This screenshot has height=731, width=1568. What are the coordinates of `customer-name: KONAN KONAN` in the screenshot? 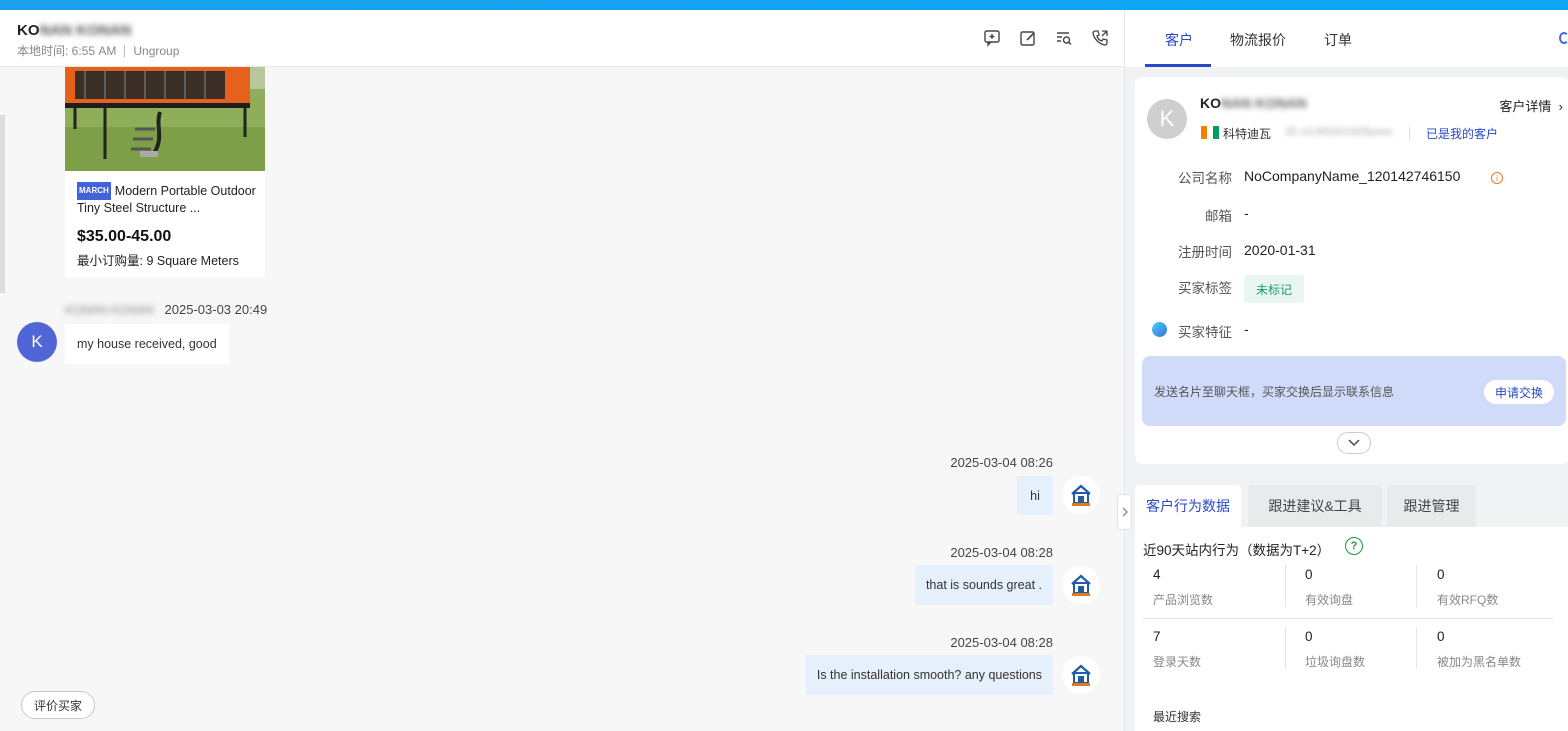 It's located at (1253, 103).